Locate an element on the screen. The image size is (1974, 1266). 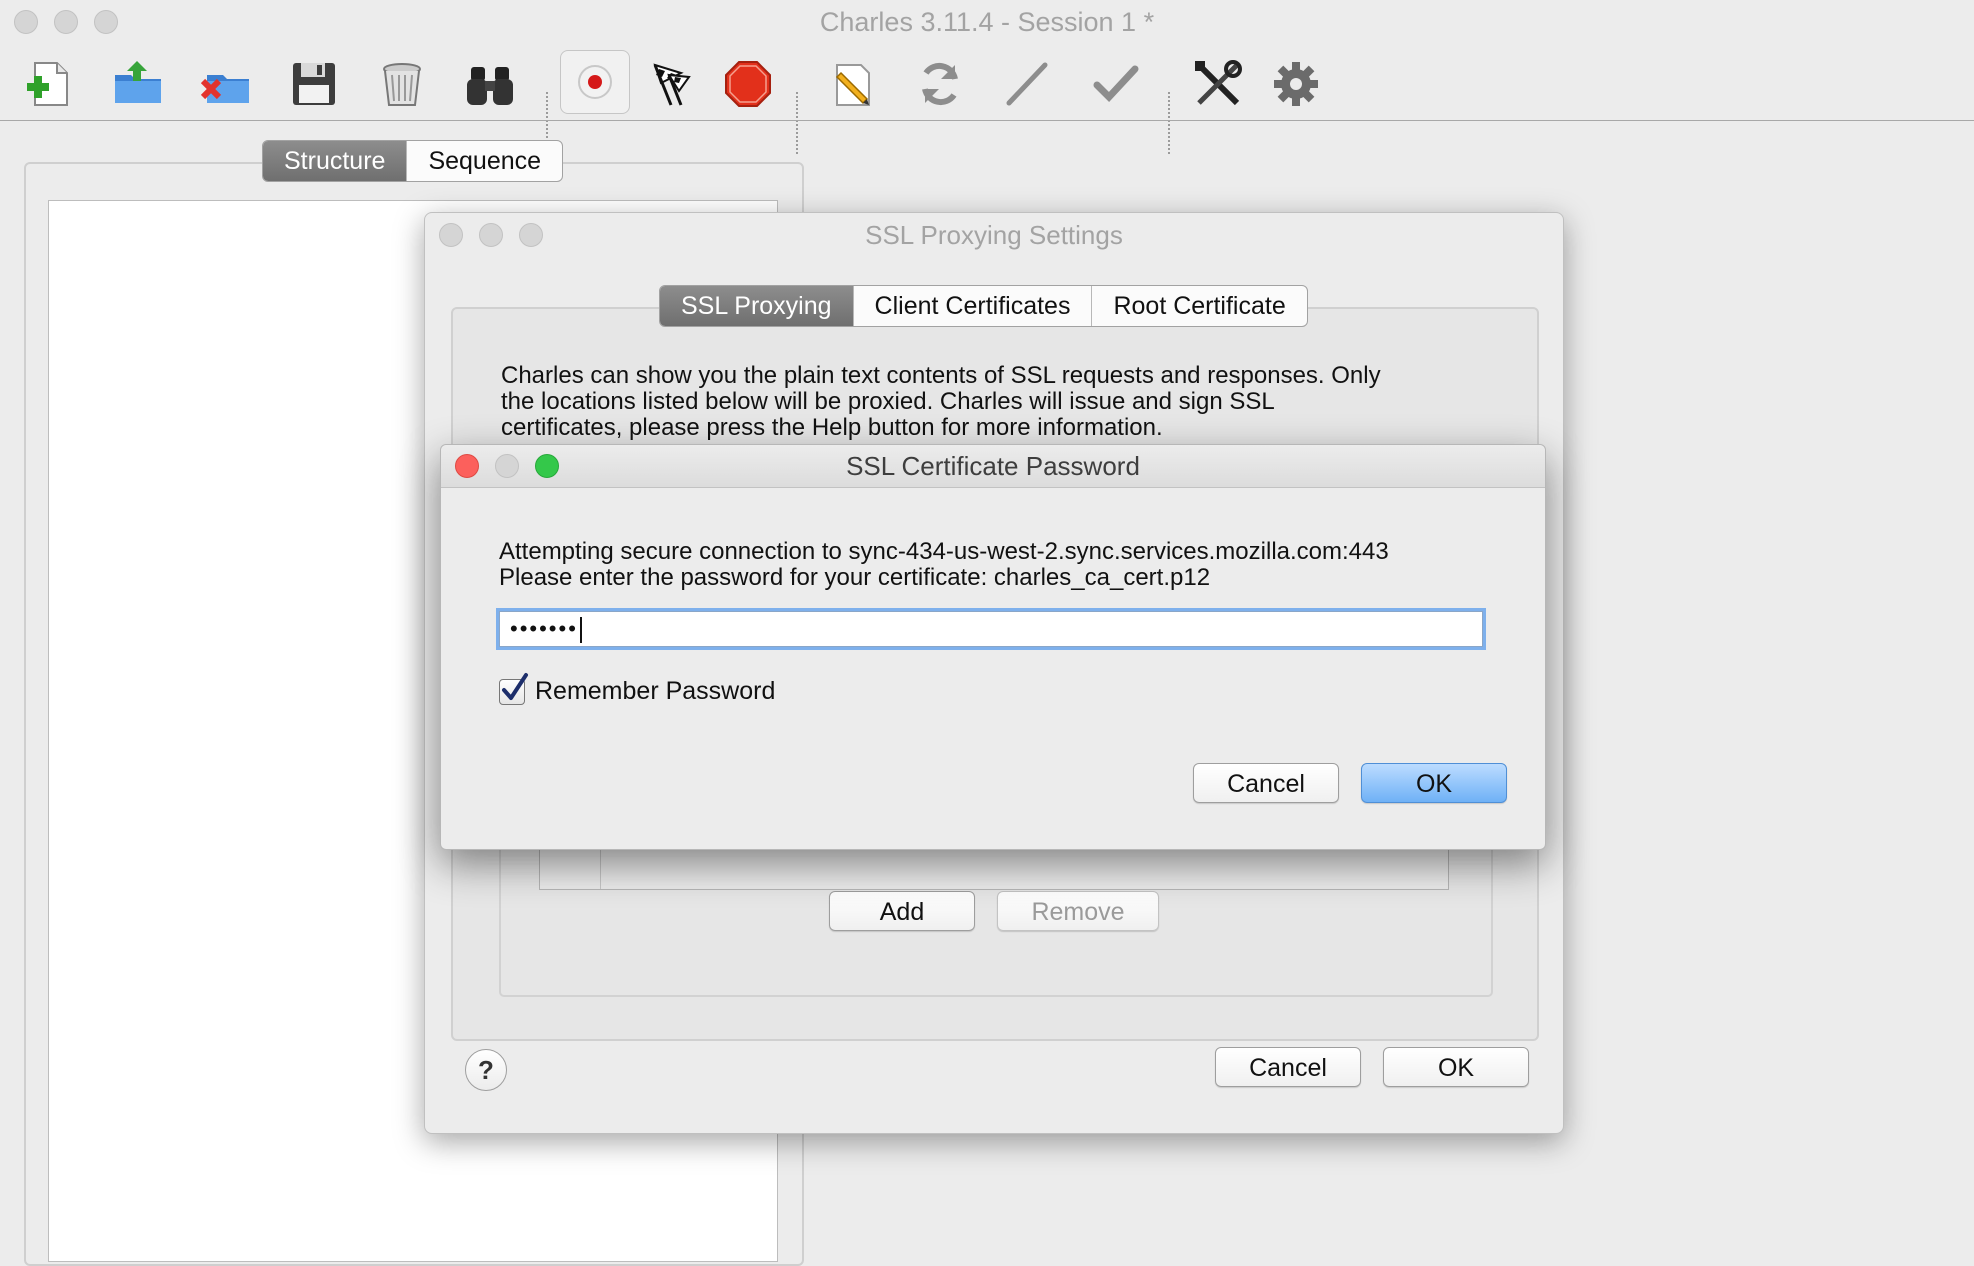
tab-structure: Structure is located at coordinates (335, 161).